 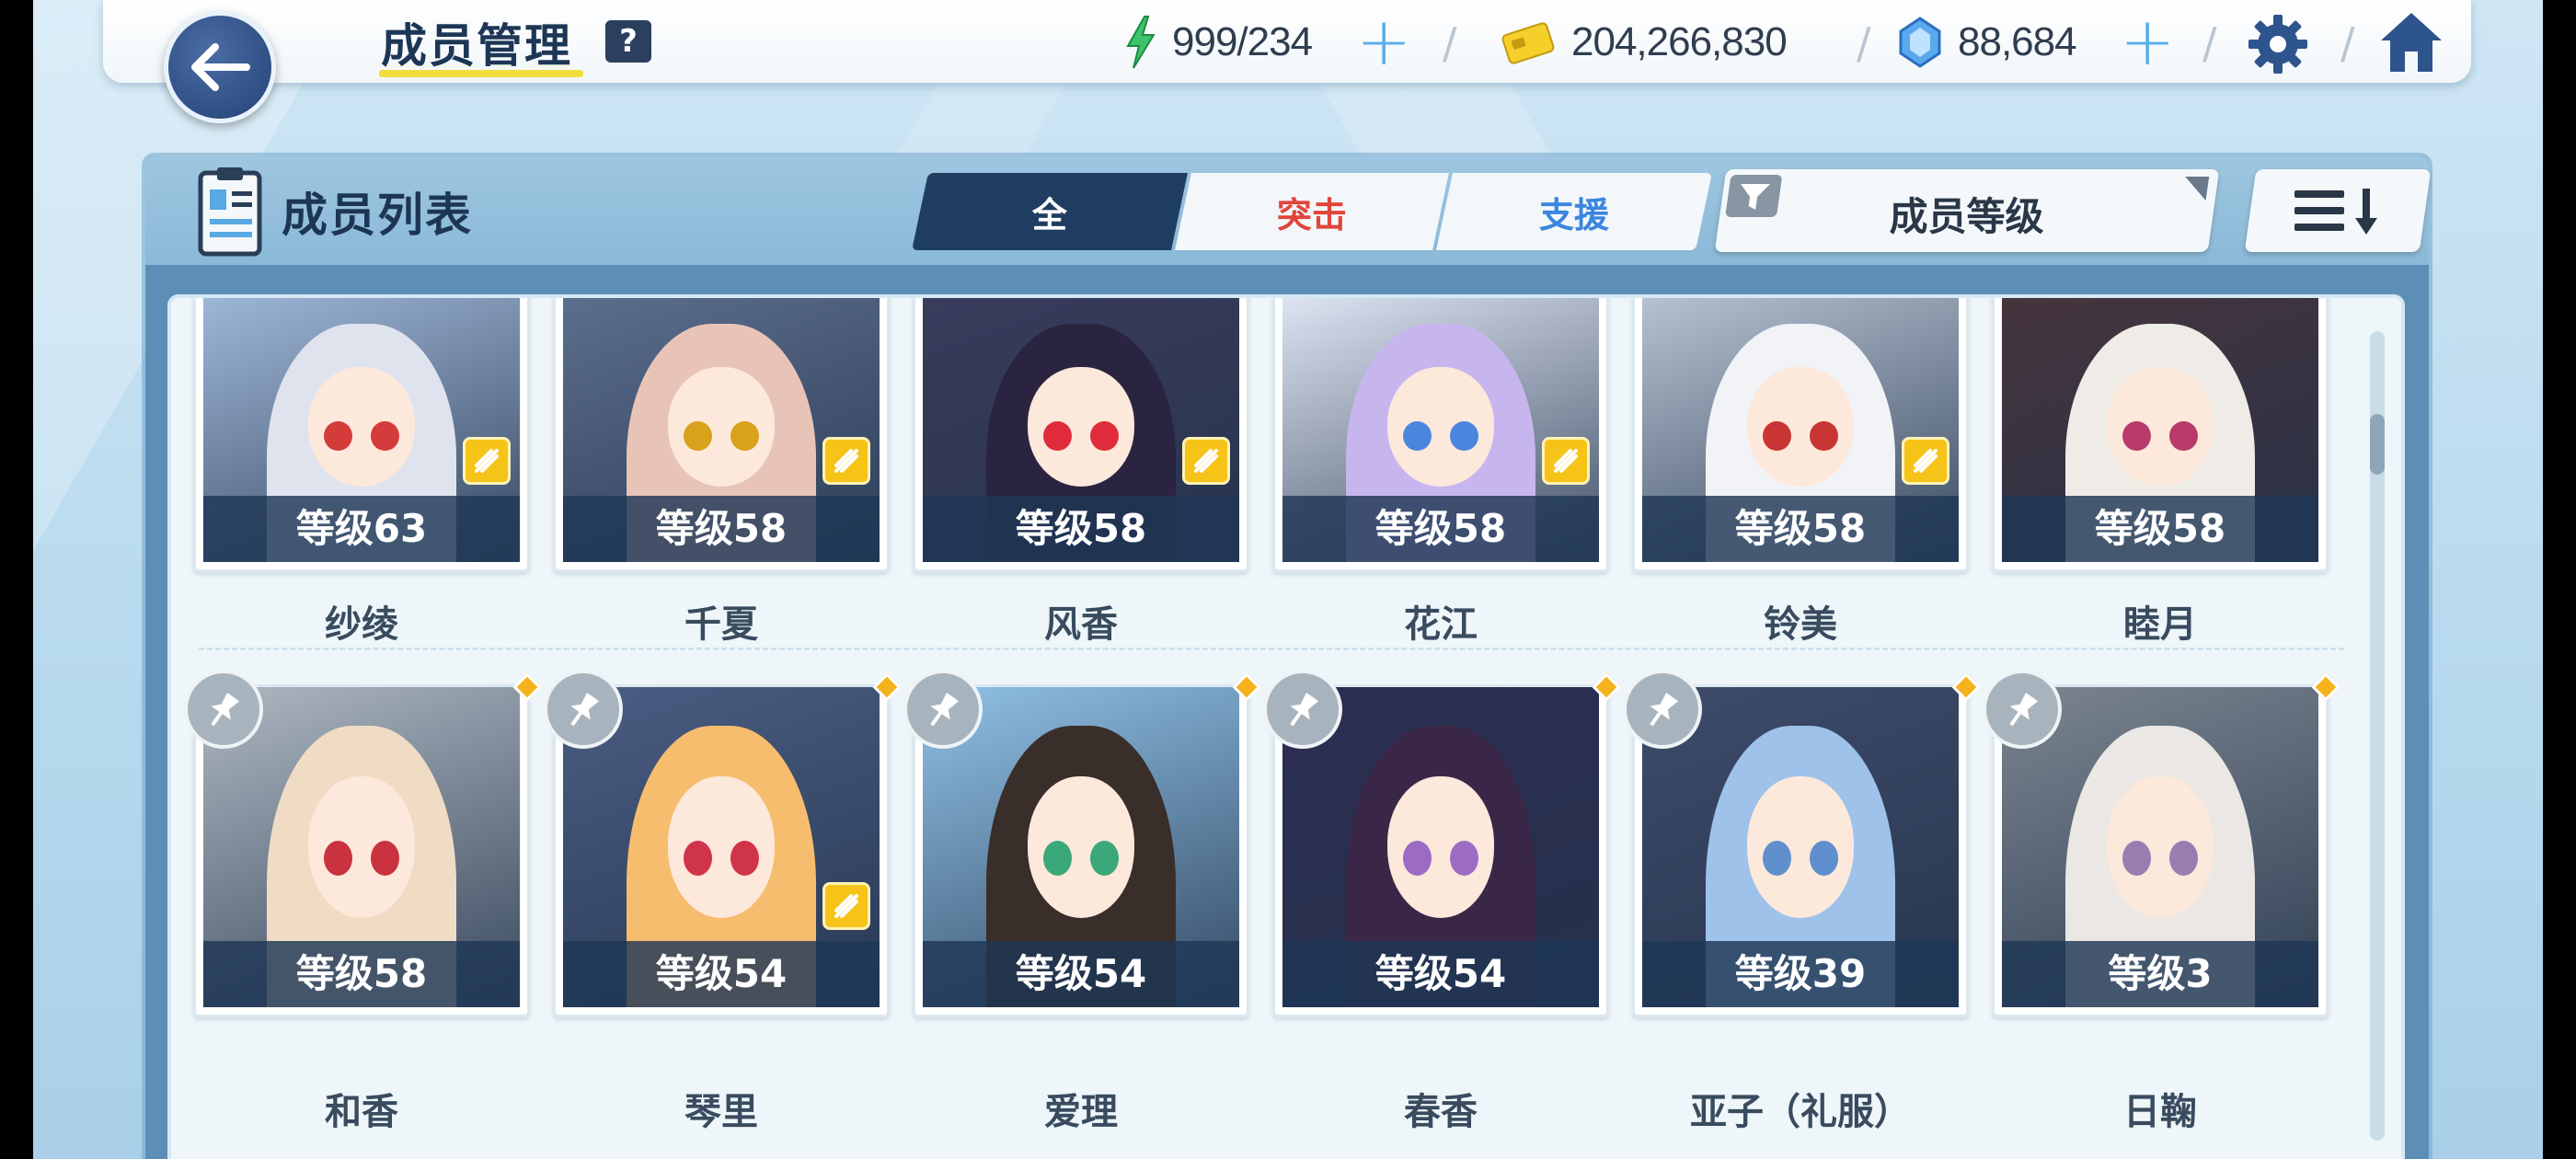 What do you see at coordinates (1800, 1112) in the screenshot?
I see `member-name: 亚子（礼服）` at bounding box center [1800, 1112].